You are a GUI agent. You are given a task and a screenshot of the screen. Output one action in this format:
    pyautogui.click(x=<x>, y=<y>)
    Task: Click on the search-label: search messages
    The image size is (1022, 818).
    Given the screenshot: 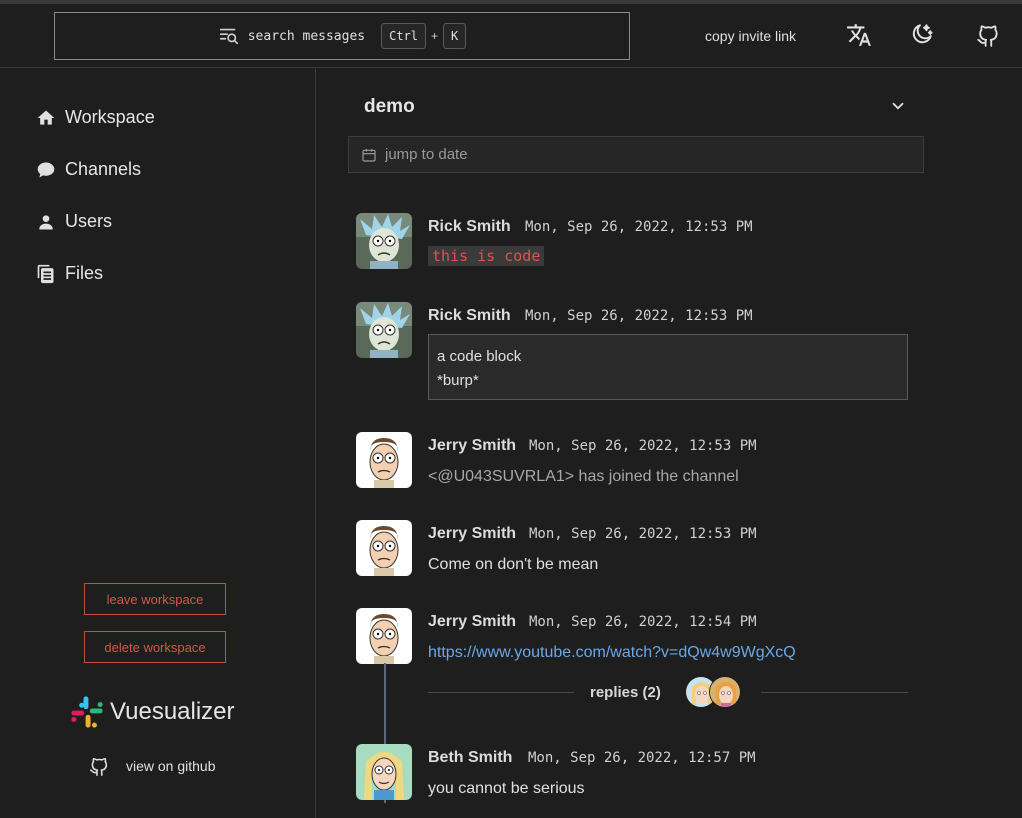 What is the action you would take?
    pyautogui.click(x=306, y=36)
    